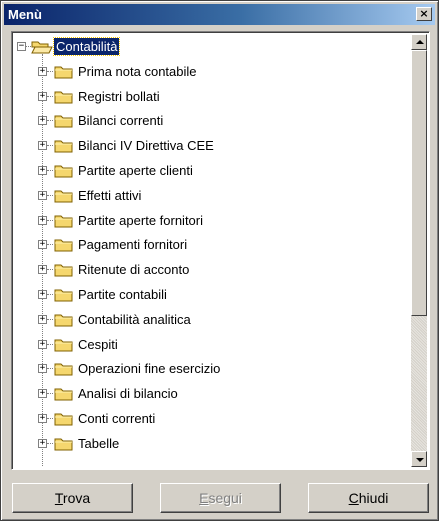 Image resolution: width=439 pixels, height=521 pixels. What do you see at coordinates (212, 171) in the screenshot?
I see `tree-node-item: + Partite aperte clienti` at bounding box center [212, 171].